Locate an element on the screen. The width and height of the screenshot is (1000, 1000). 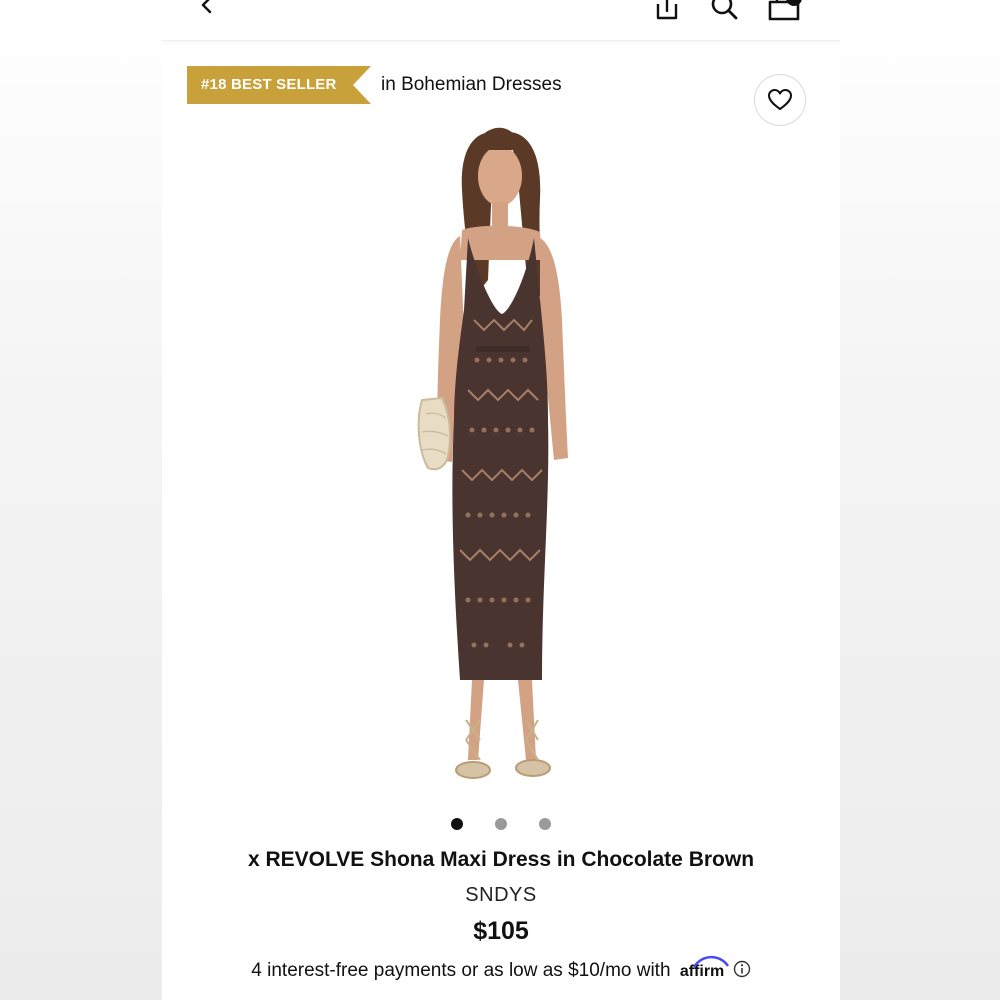
affirm-logo: affirm is located at coordinates (704, 967).